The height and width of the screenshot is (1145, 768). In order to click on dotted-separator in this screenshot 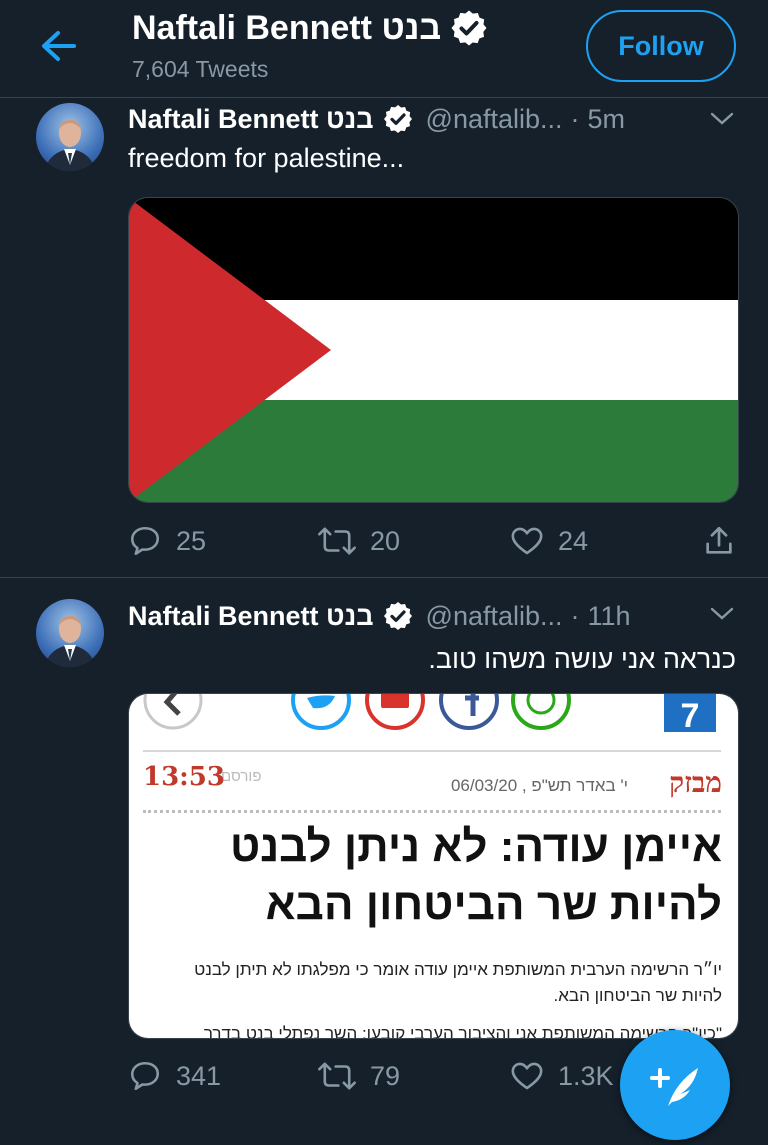, I will do `click(432, 811)`.